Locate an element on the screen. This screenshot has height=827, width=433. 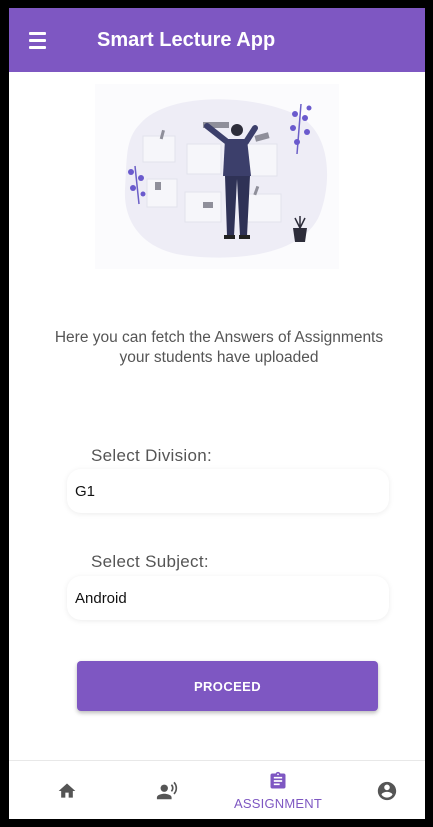
assignment-icon is located at coordinates (278, 780).